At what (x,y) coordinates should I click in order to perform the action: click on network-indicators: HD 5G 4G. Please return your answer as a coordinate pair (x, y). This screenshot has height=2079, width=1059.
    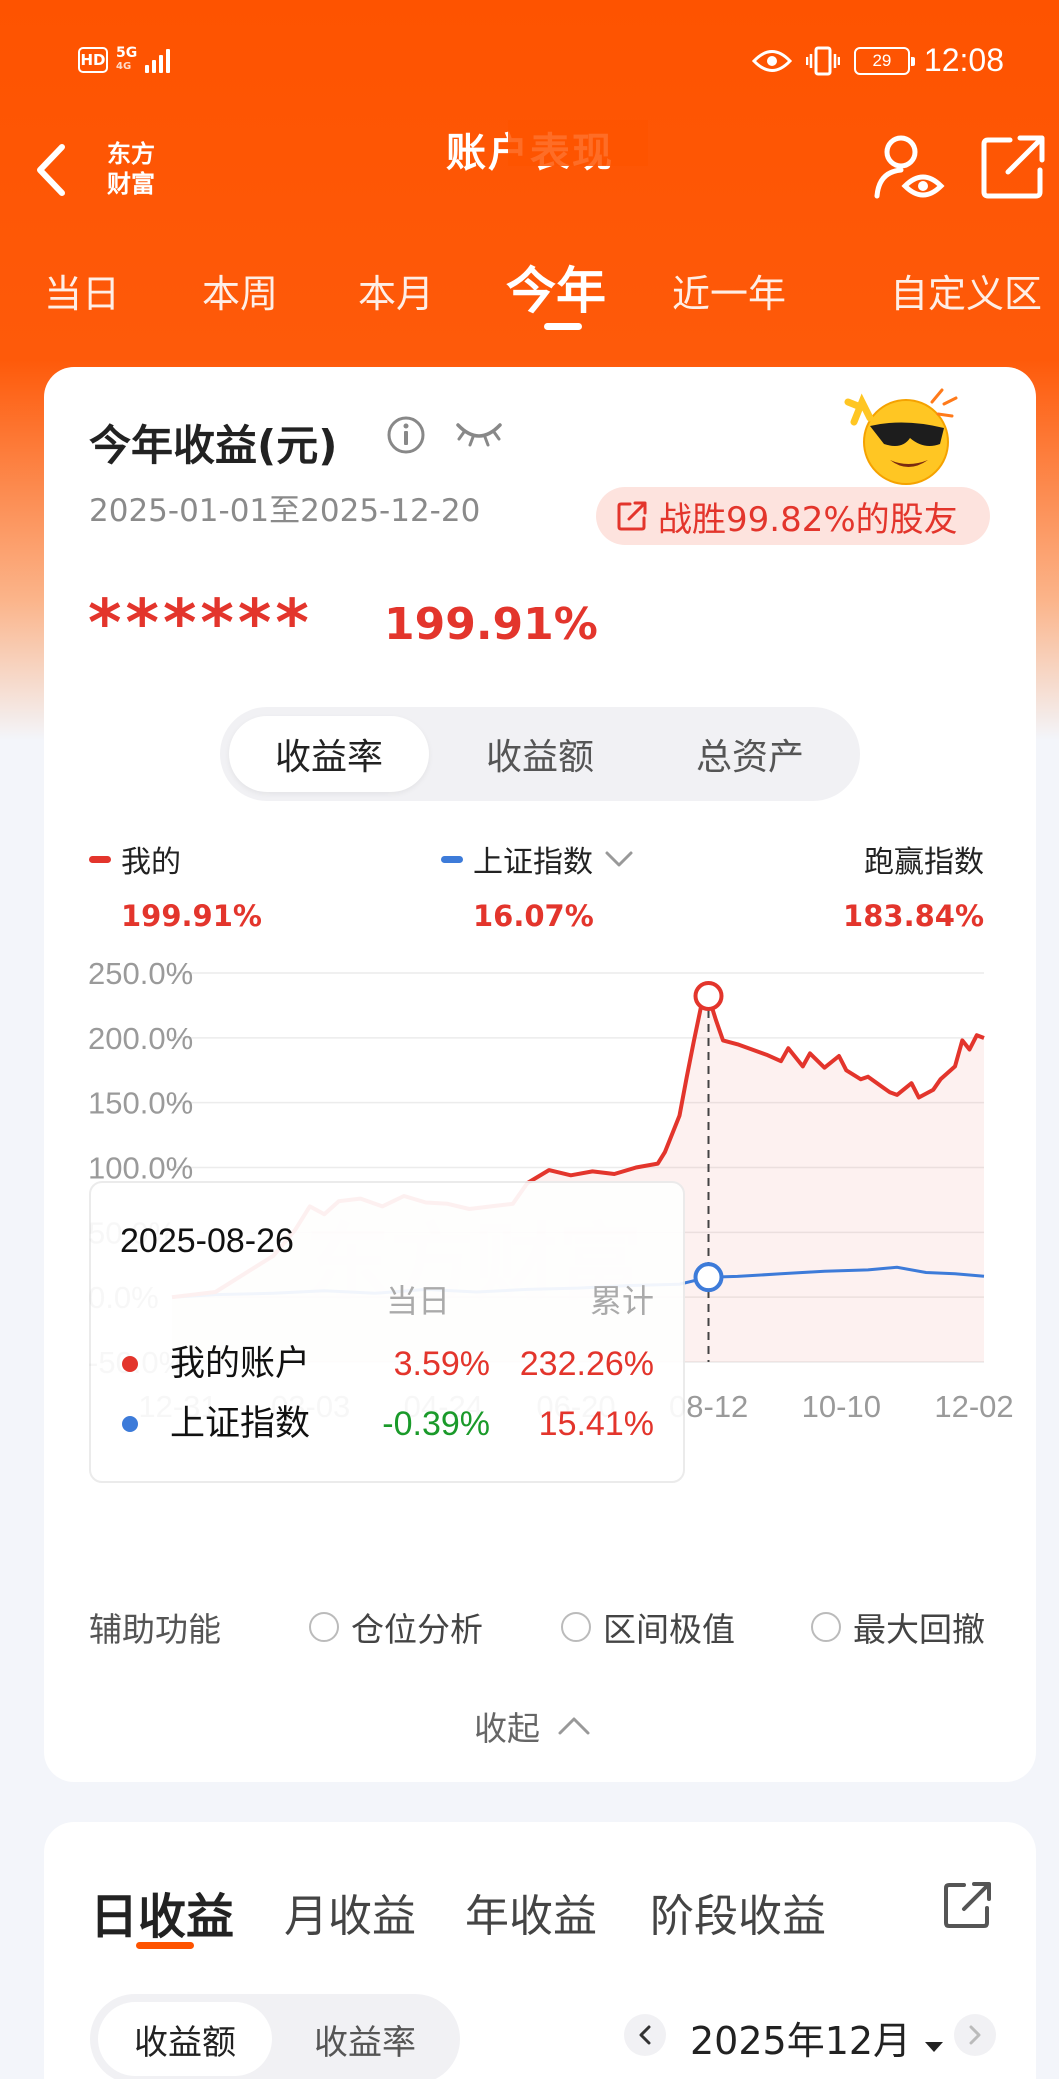
    Looking at the image, I should click on (124, 60).